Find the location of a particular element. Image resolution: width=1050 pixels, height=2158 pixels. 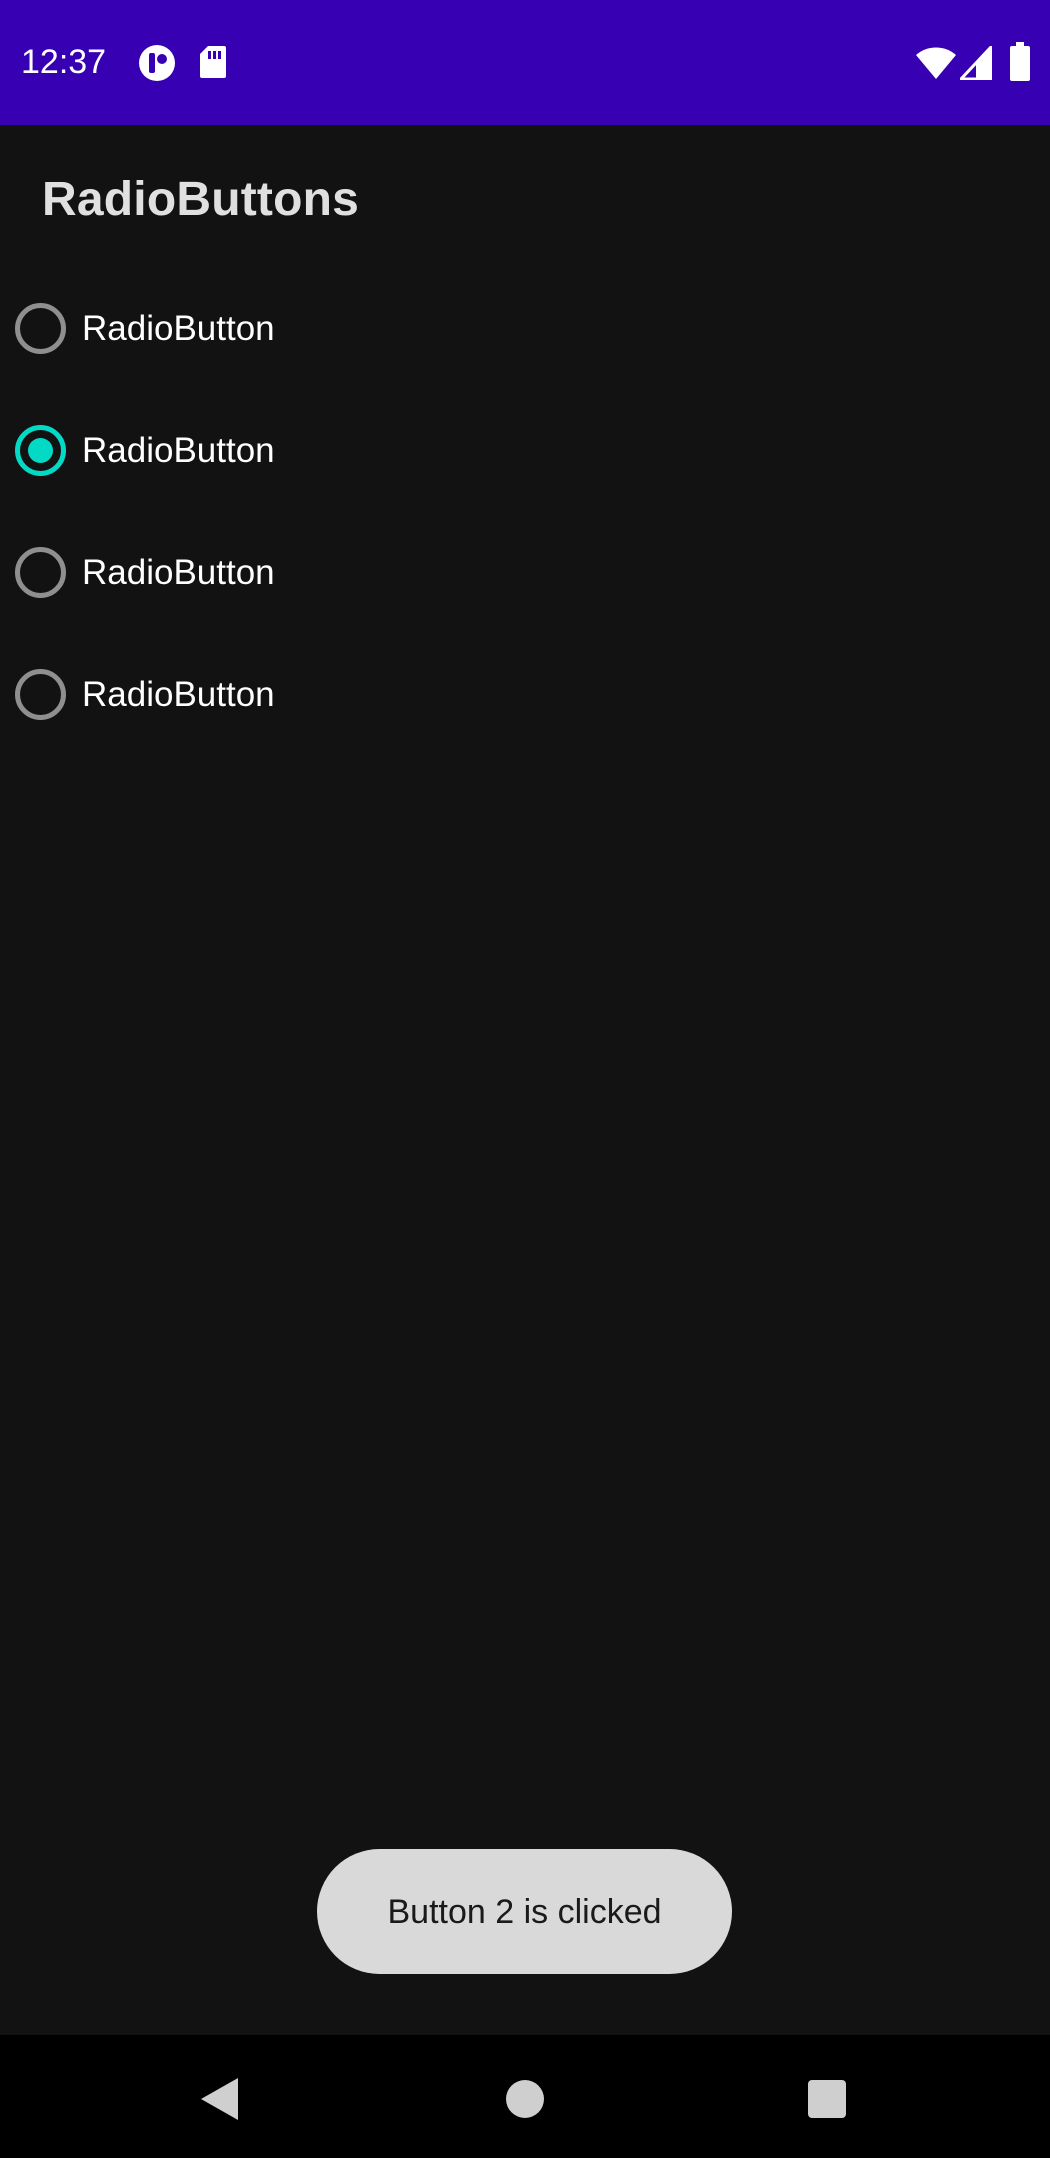

battery-icon is located at coordinates (1020, 64).